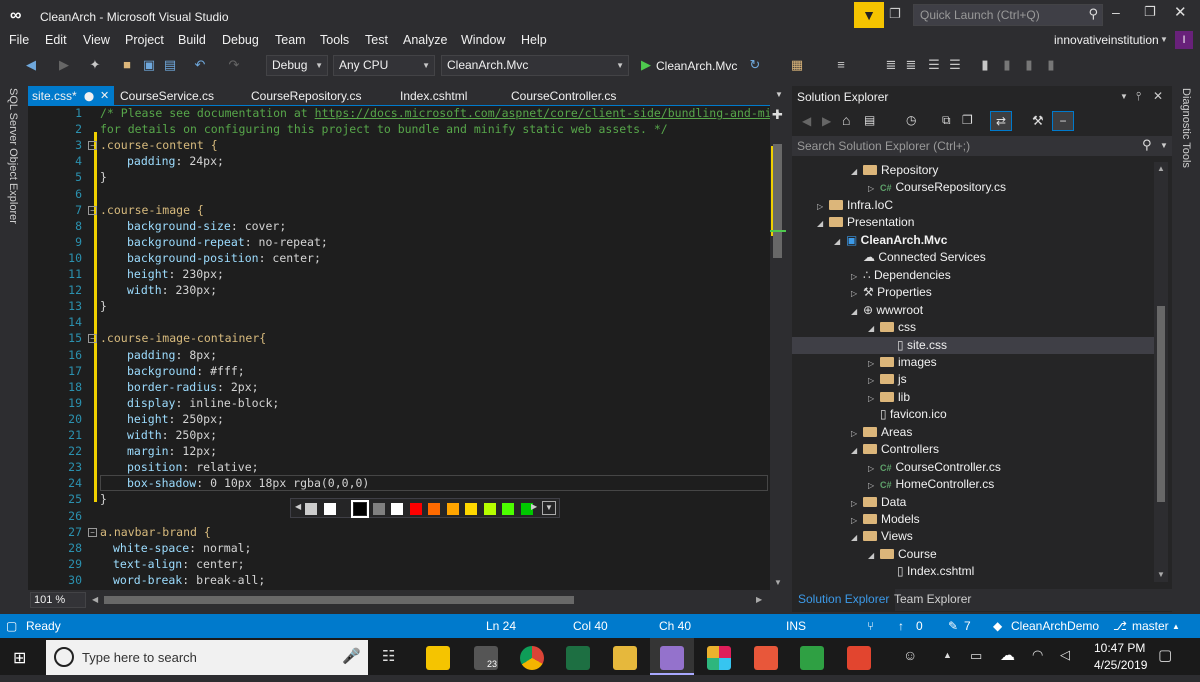  Describe the element at coordinates (175, 161) in the screenshot. I see `code-line: padding: 24px;` at that location.